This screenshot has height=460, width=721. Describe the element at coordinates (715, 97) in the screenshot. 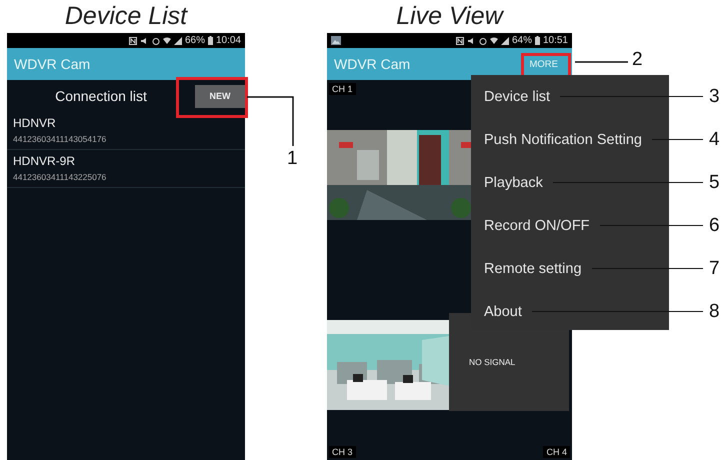

I see `callout-number: 3` at that location.